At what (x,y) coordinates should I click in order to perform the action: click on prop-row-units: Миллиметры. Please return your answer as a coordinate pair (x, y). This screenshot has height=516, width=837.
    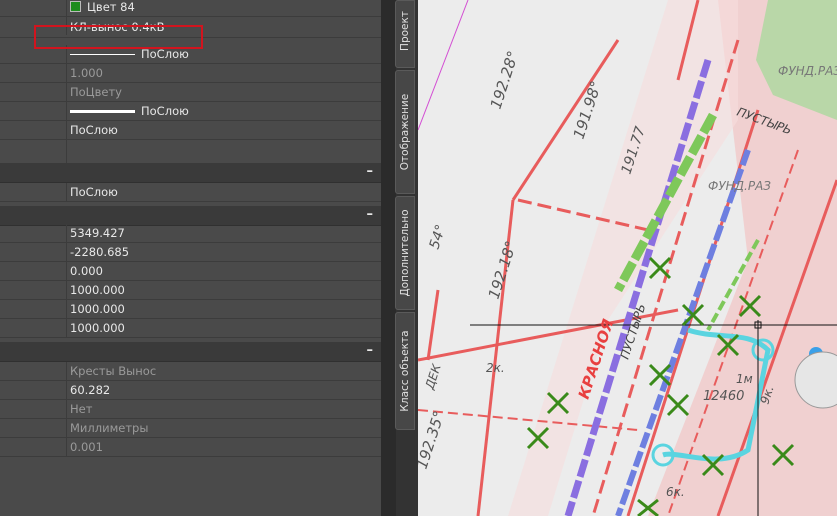
    Looking at the image, I should click on (190, 428).